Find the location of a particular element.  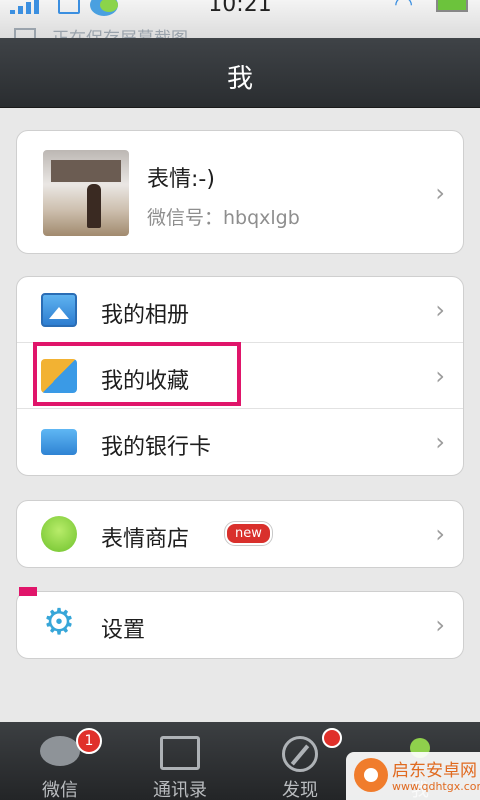

tab-contacts: 通讯录 is located at coordinates (180, 761).